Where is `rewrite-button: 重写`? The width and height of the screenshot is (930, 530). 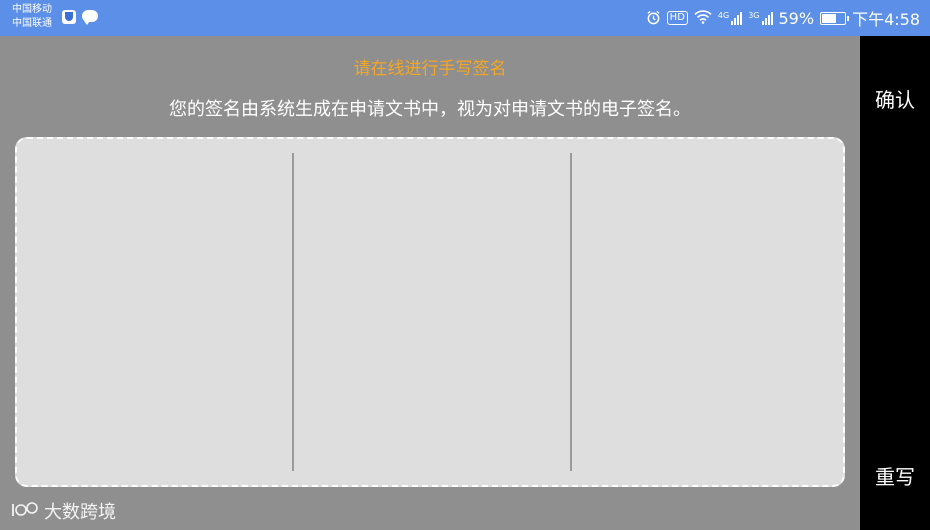 rewrite-button: 重写 is located at coordinates (895, 475).